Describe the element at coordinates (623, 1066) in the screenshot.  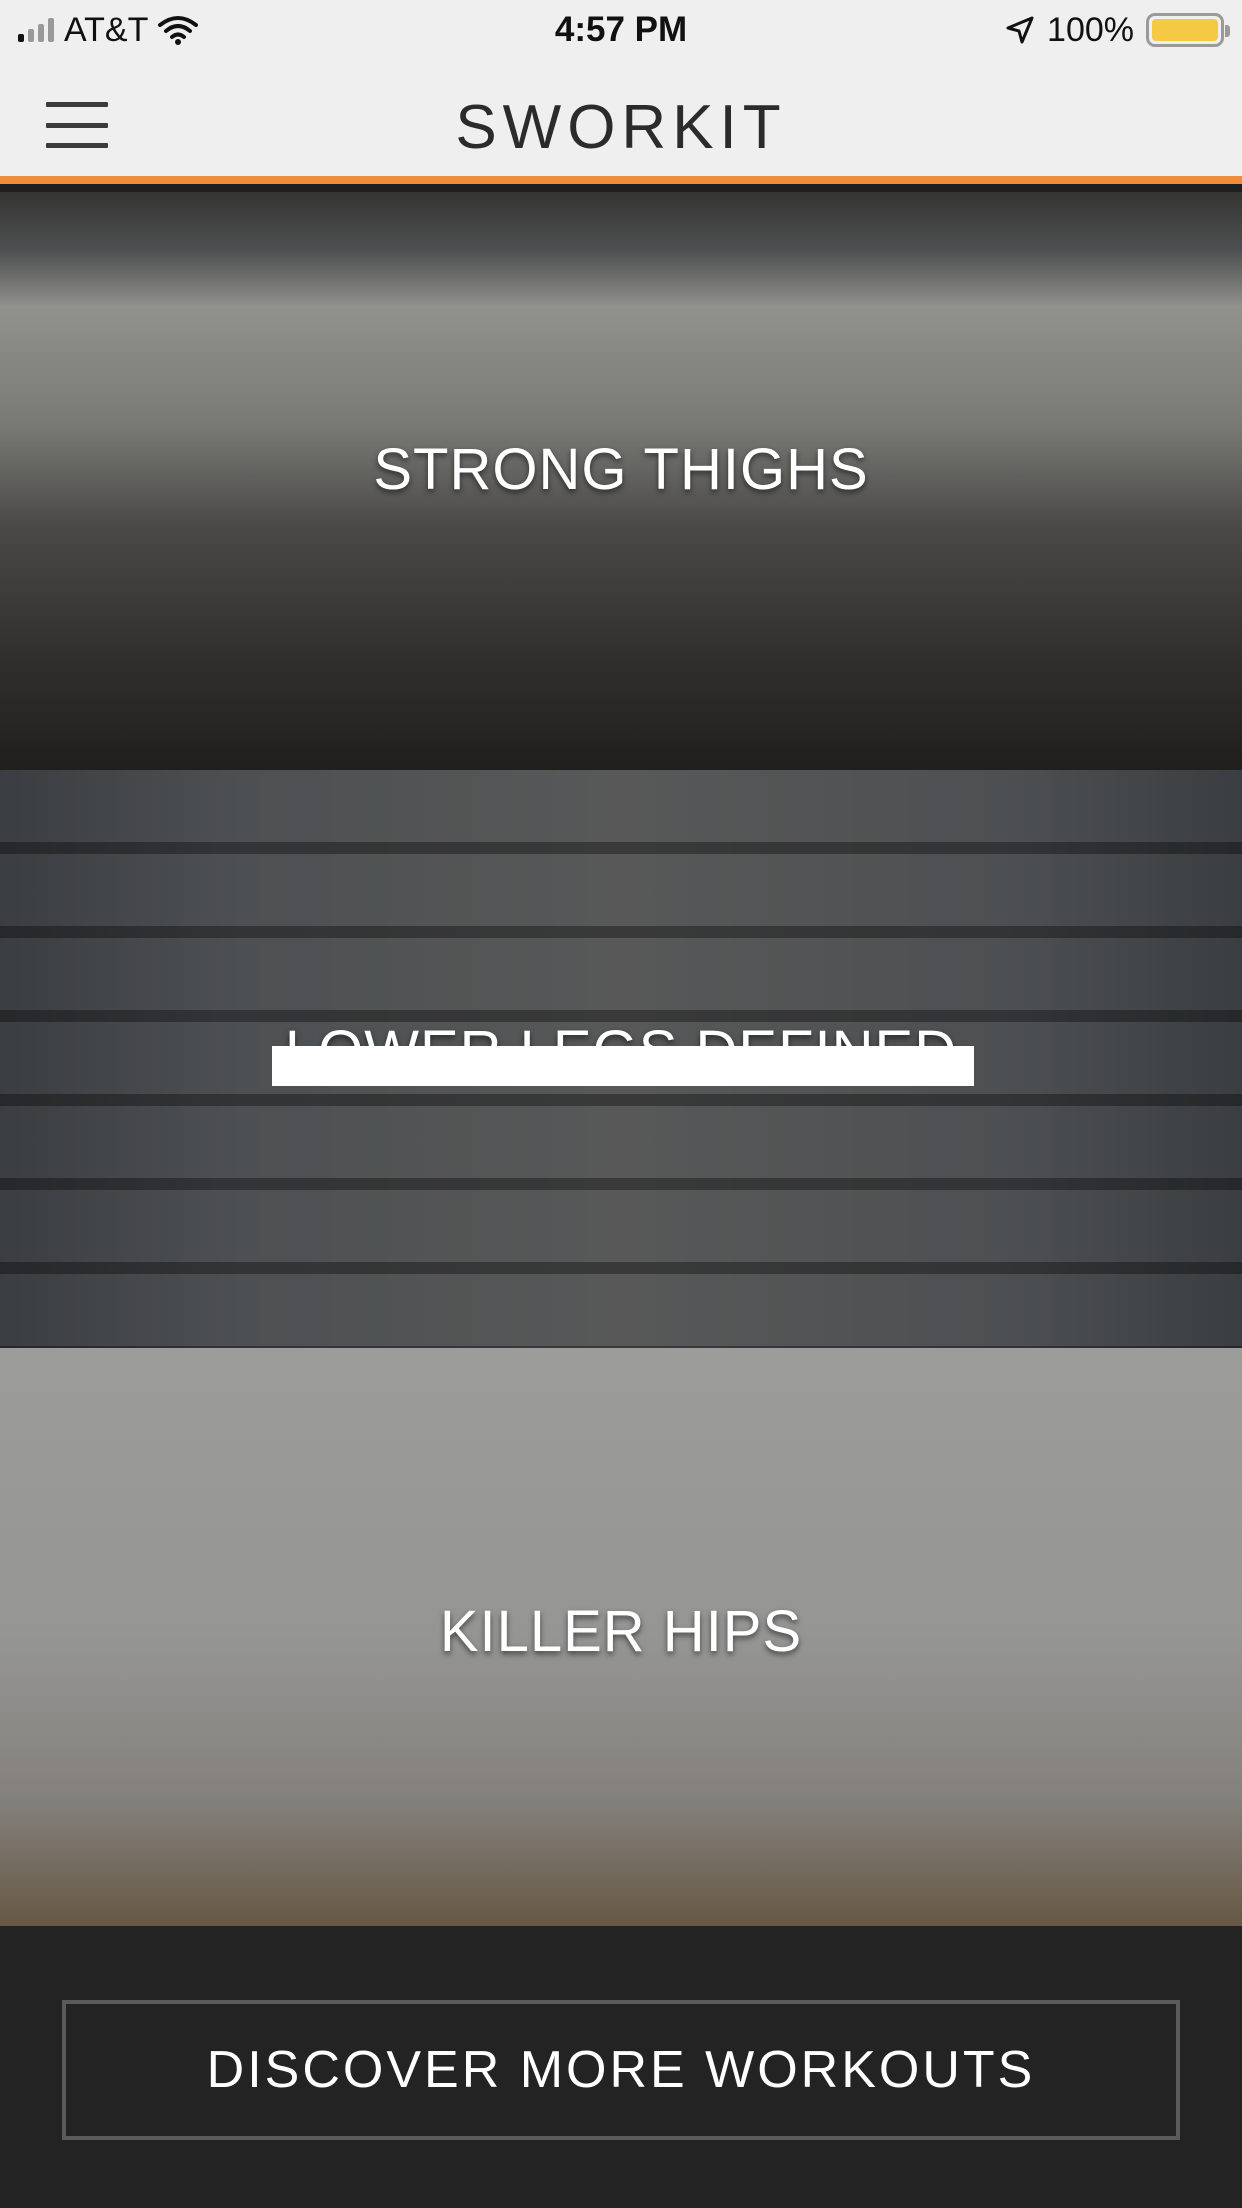
I see `redaction-bar` at that location.